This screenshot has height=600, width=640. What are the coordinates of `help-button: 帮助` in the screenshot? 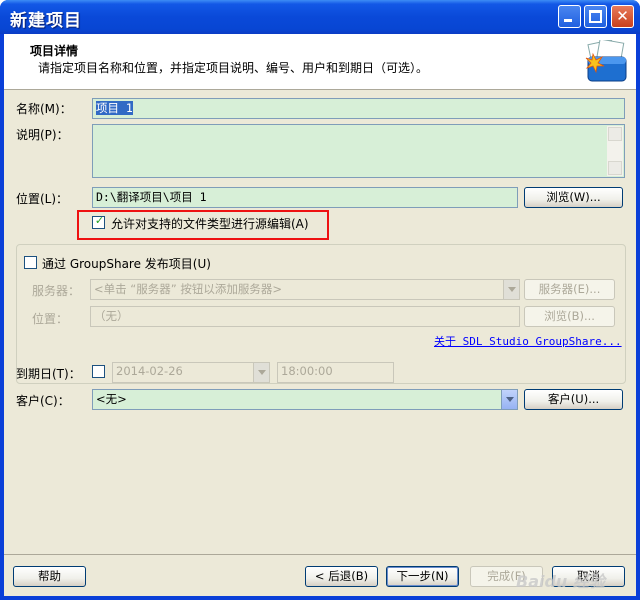 It's located at (49, 576).